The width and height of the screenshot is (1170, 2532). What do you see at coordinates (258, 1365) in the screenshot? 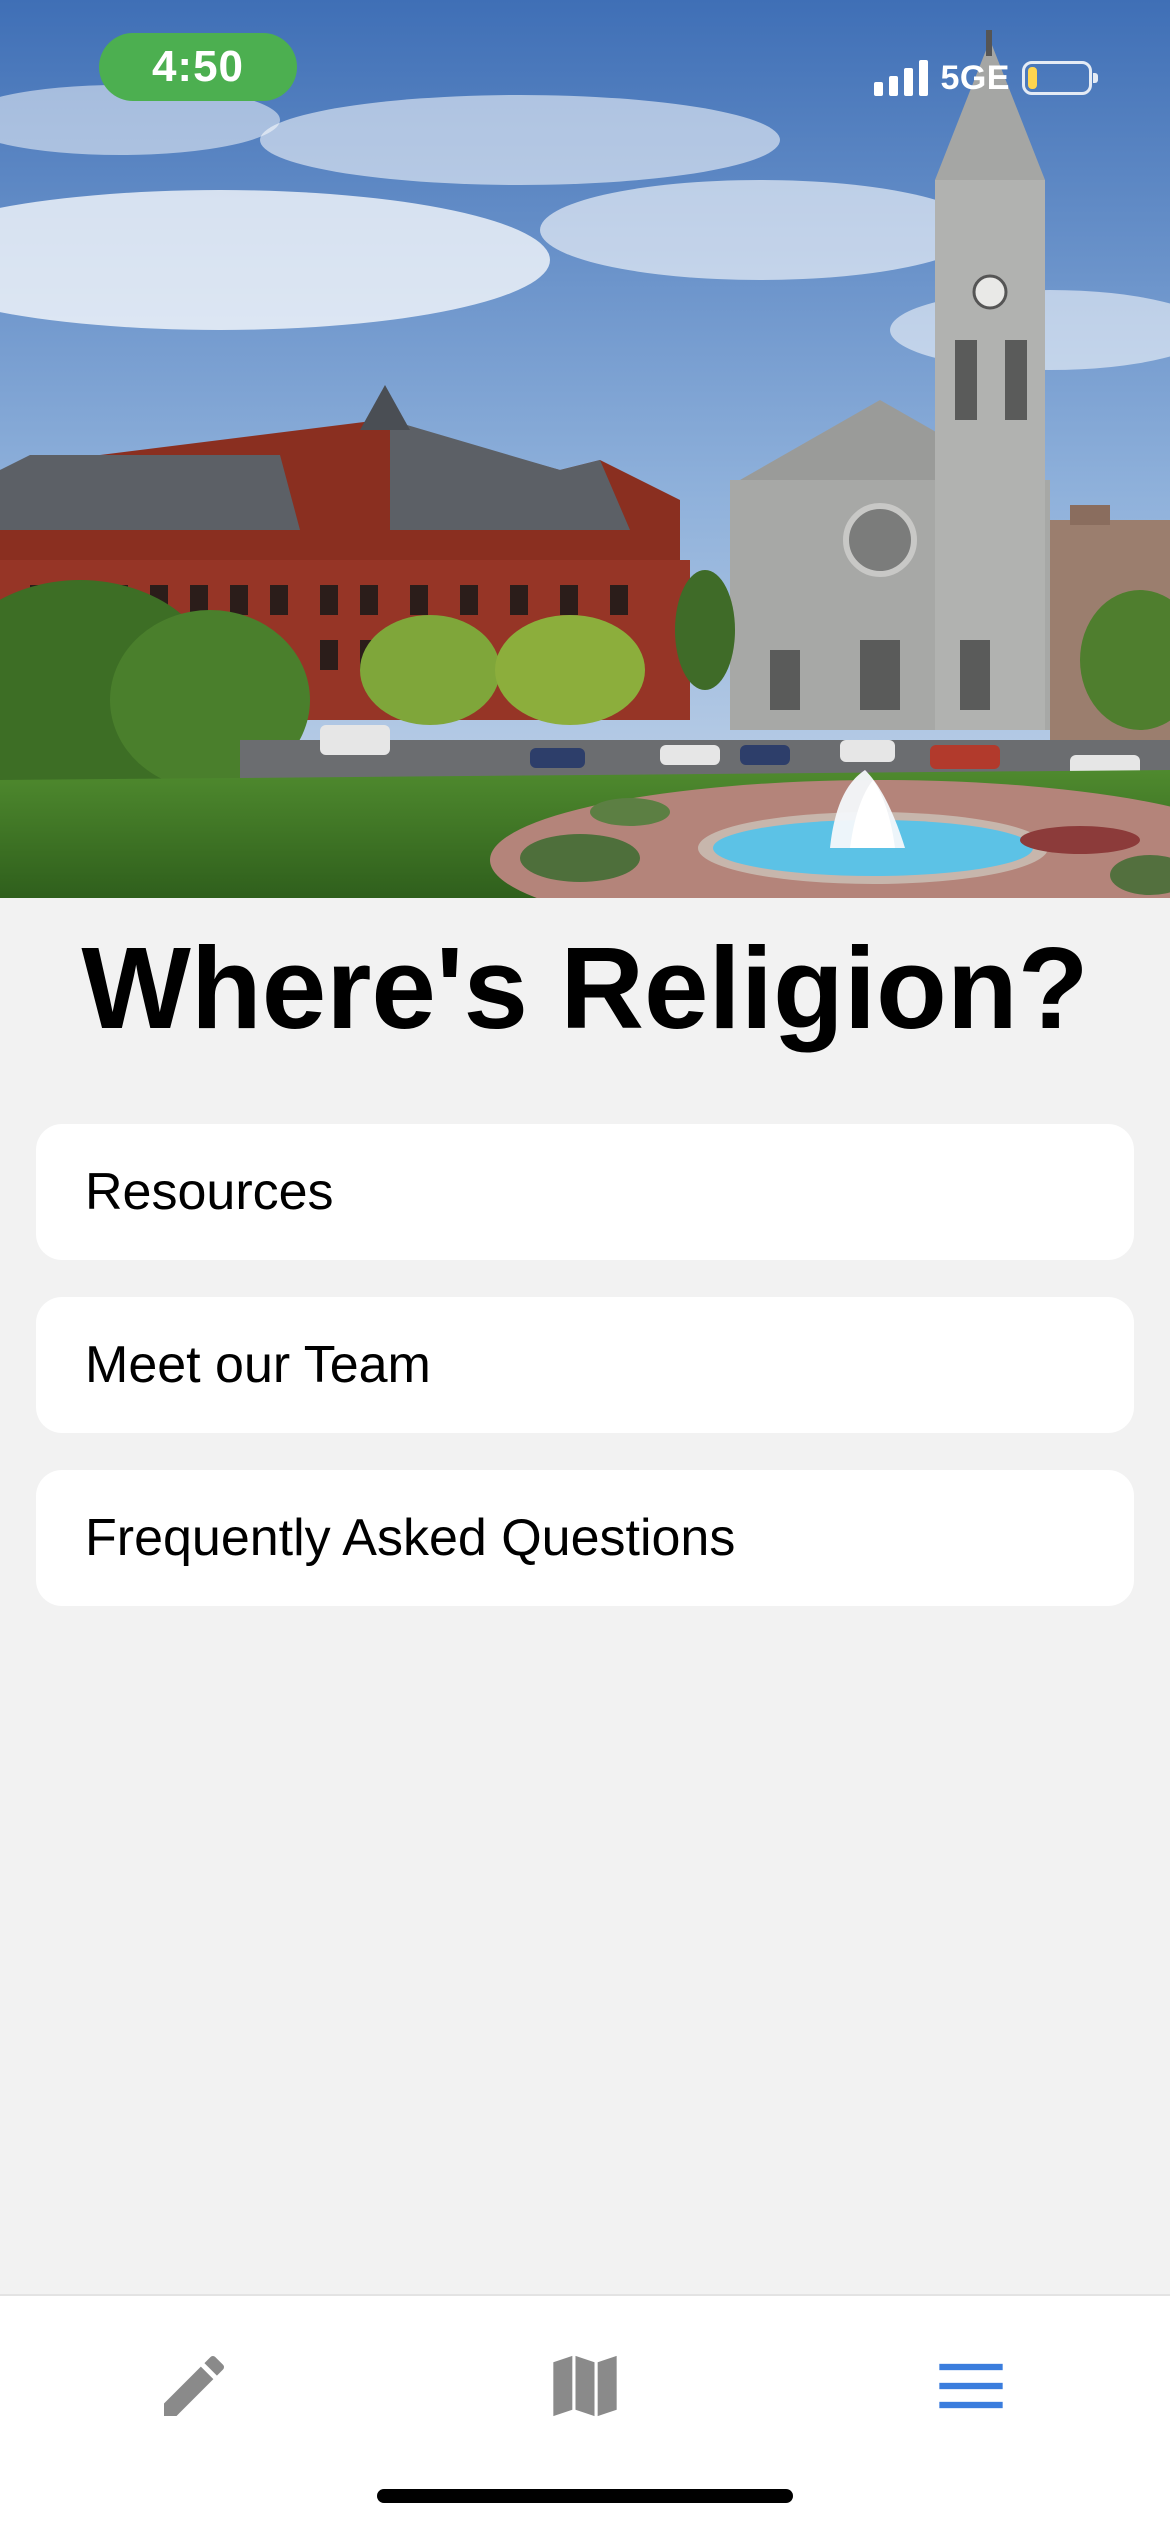
I see `meet-our-team-label: Meet our Team` at bounding box center [258, 1365].